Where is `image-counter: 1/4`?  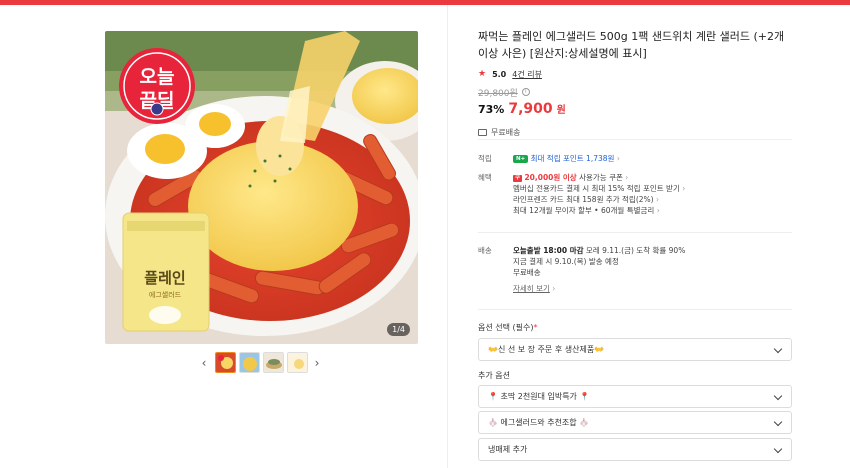 image-counter: 1/4 is located at coordinates (398, 329).